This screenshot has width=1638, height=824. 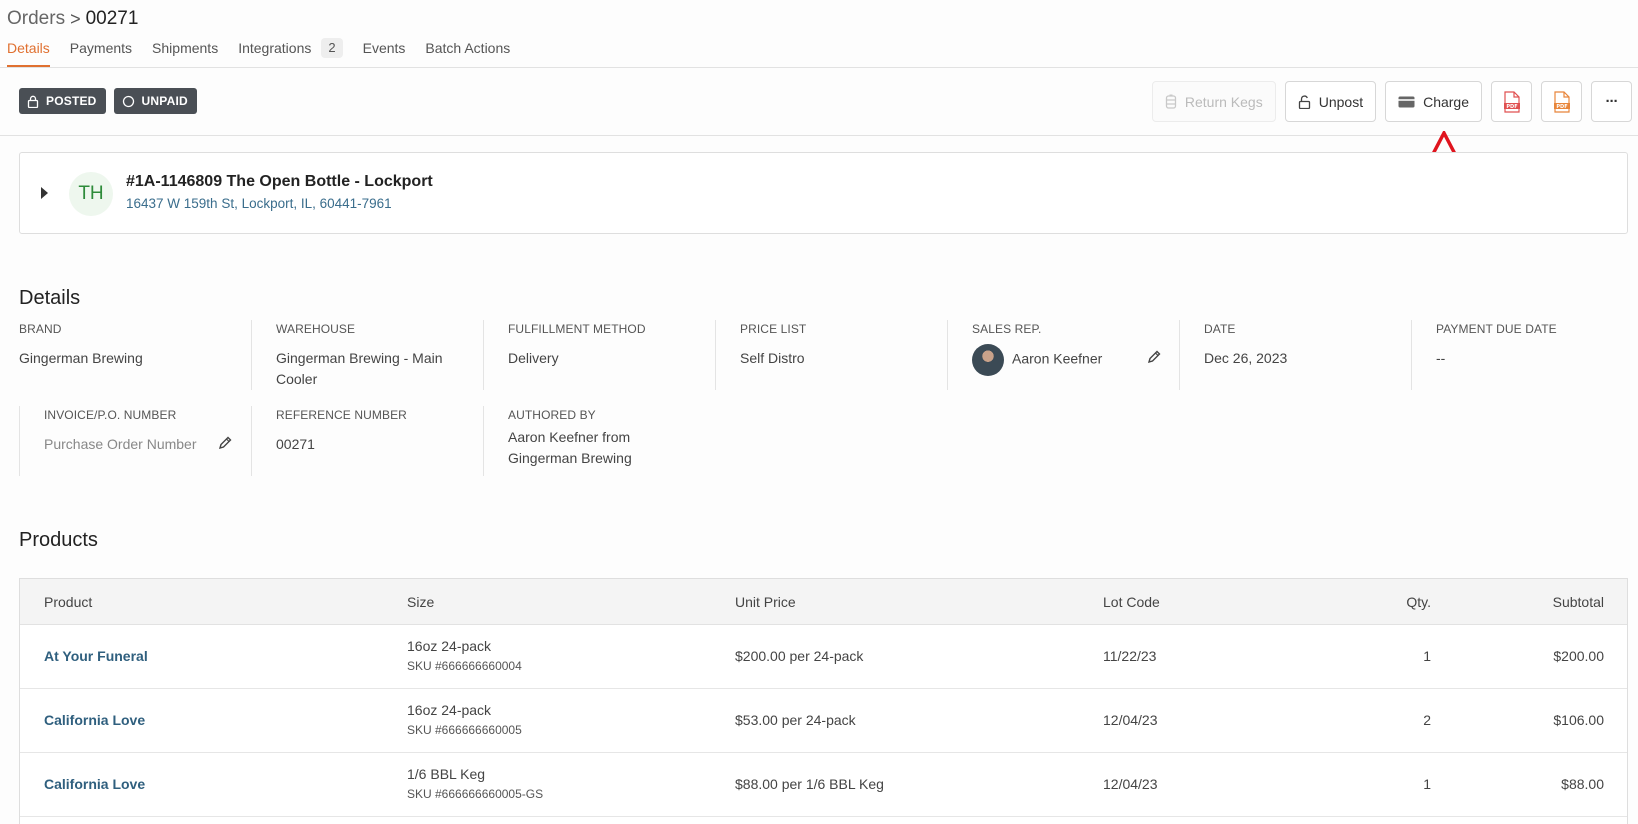 I want to click on unit-price: $88.00 per 1/6 BBL Keg, so click(x=809, y=784).